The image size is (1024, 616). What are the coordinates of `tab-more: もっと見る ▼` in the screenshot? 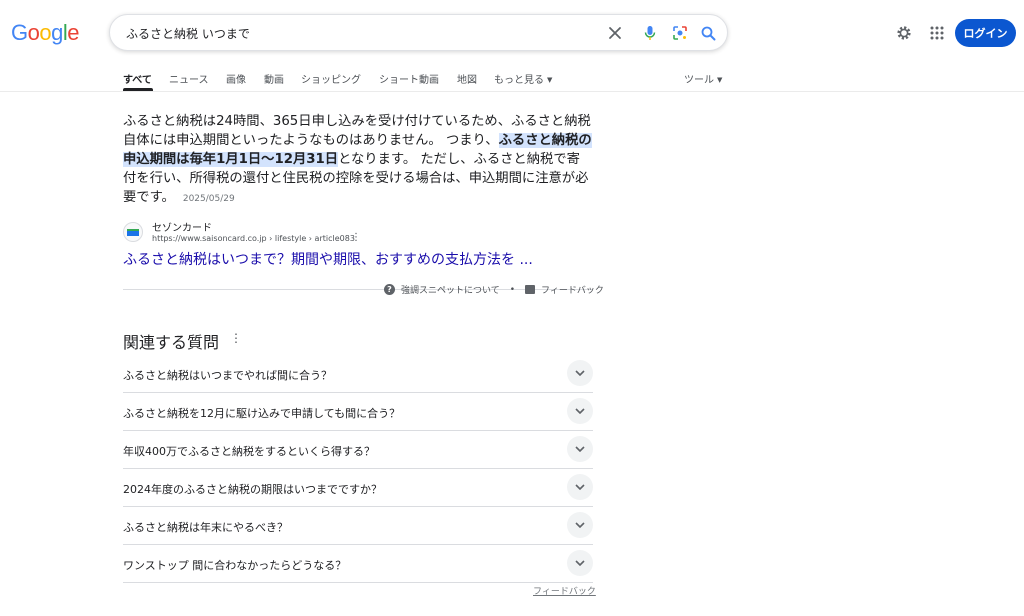 It's located at (523, 78).